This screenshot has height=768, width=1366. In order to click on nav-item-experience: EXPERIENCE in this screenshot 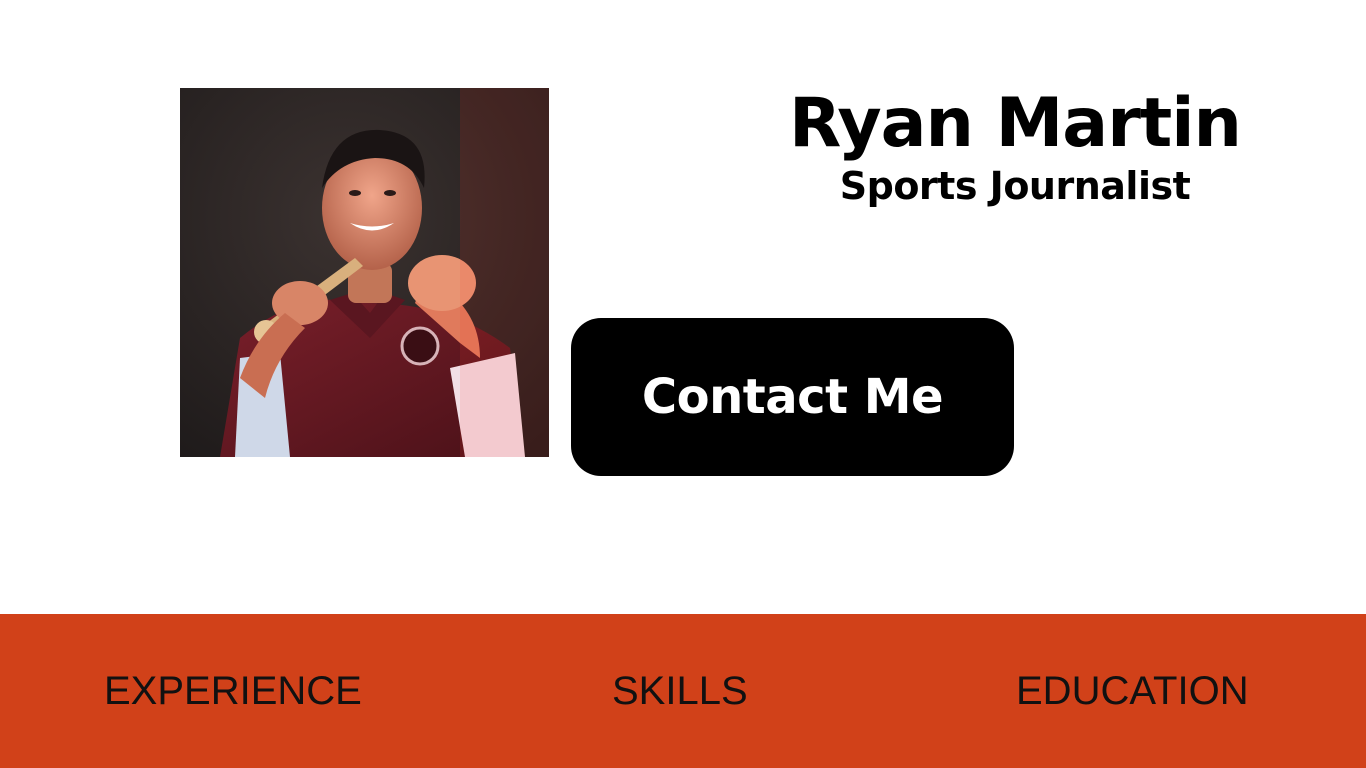, I will do `click(233, 691)`.